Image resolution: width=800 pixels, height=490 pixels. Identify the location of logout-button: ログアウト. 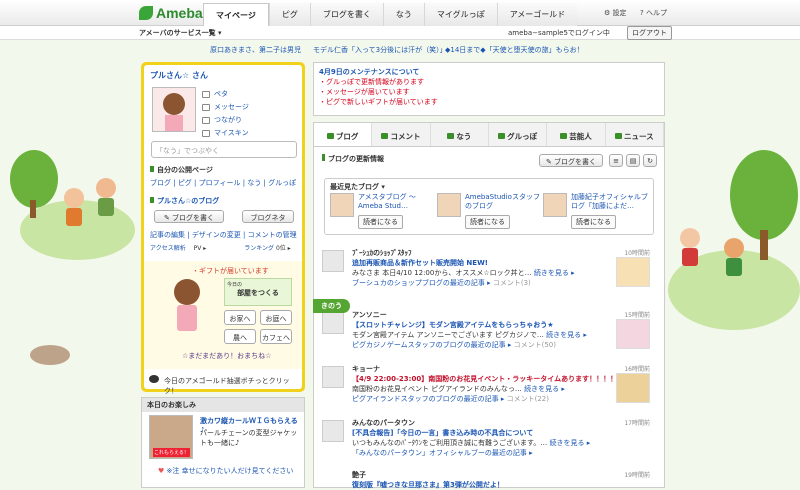
(649, 33).